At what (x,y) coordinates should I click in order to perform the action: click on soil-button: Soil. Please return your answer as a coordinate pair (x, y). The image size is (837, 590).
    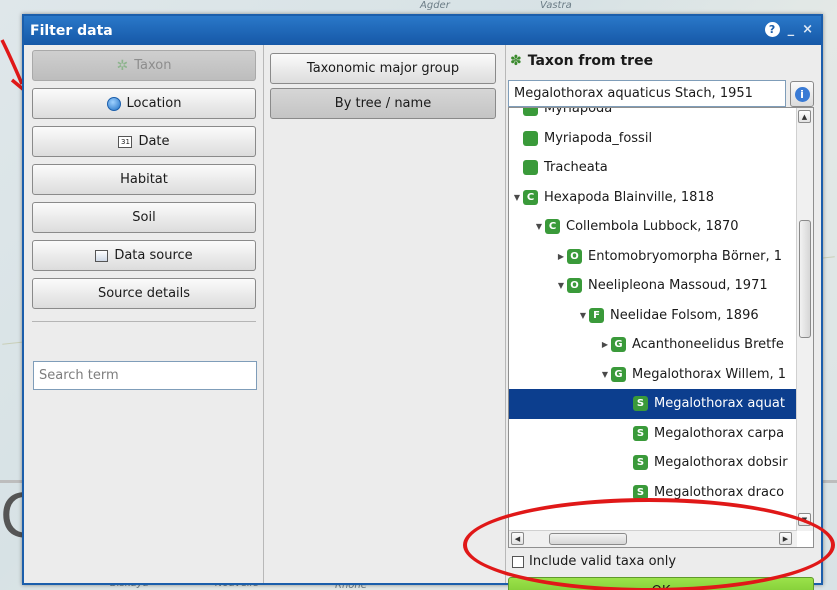
    Looking at the image, I should click on (144, 217).